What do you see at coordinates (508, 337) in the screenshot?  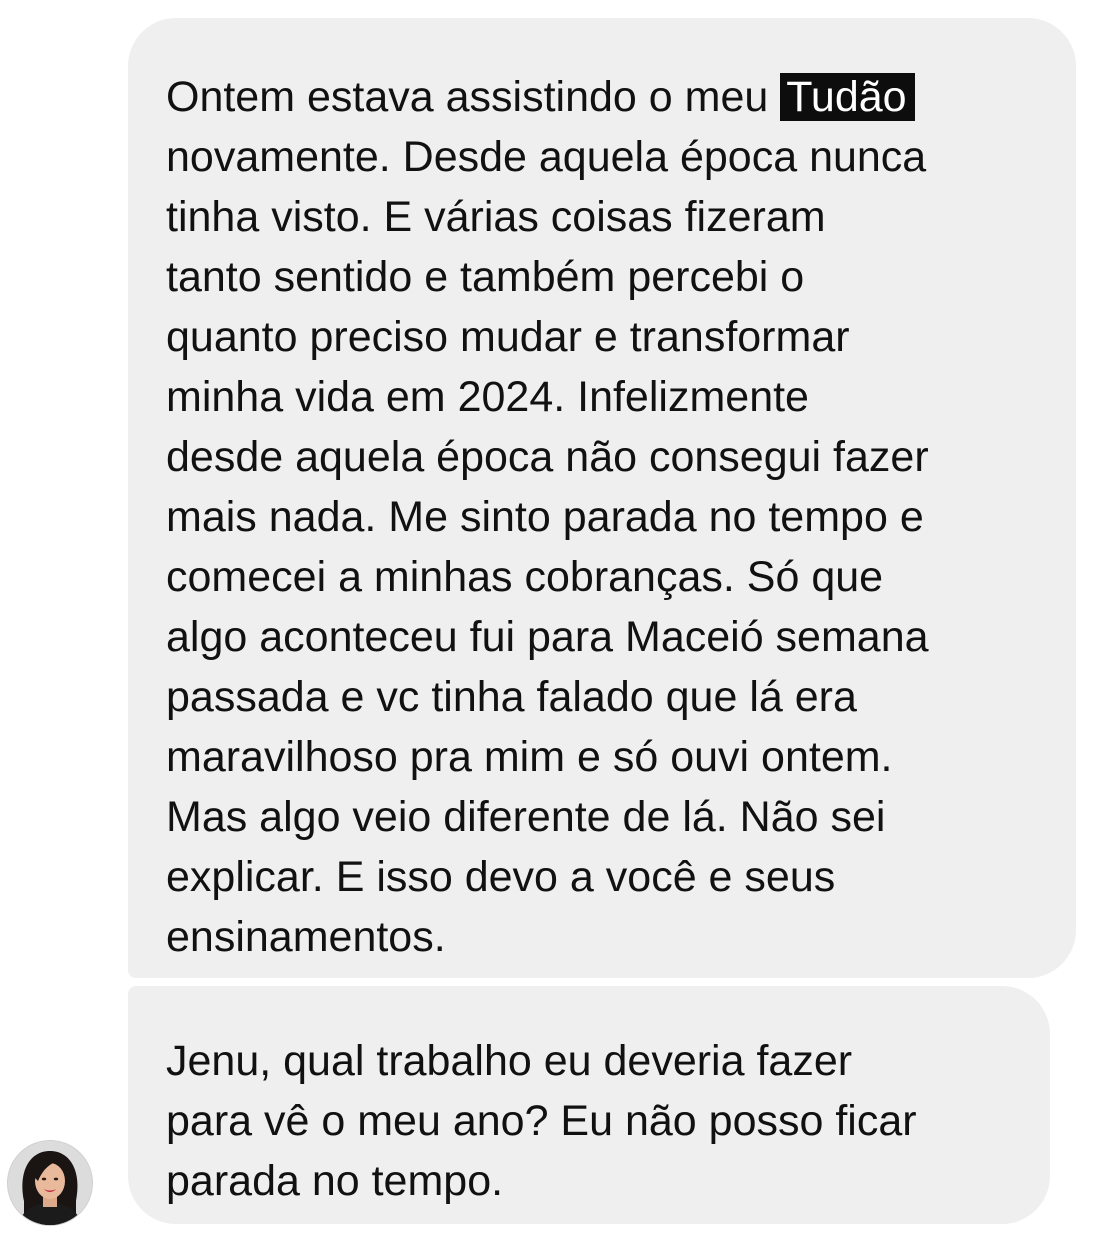 I see `message-line: quanto preciso mudar e transformar` at bounding box center [508, 337].